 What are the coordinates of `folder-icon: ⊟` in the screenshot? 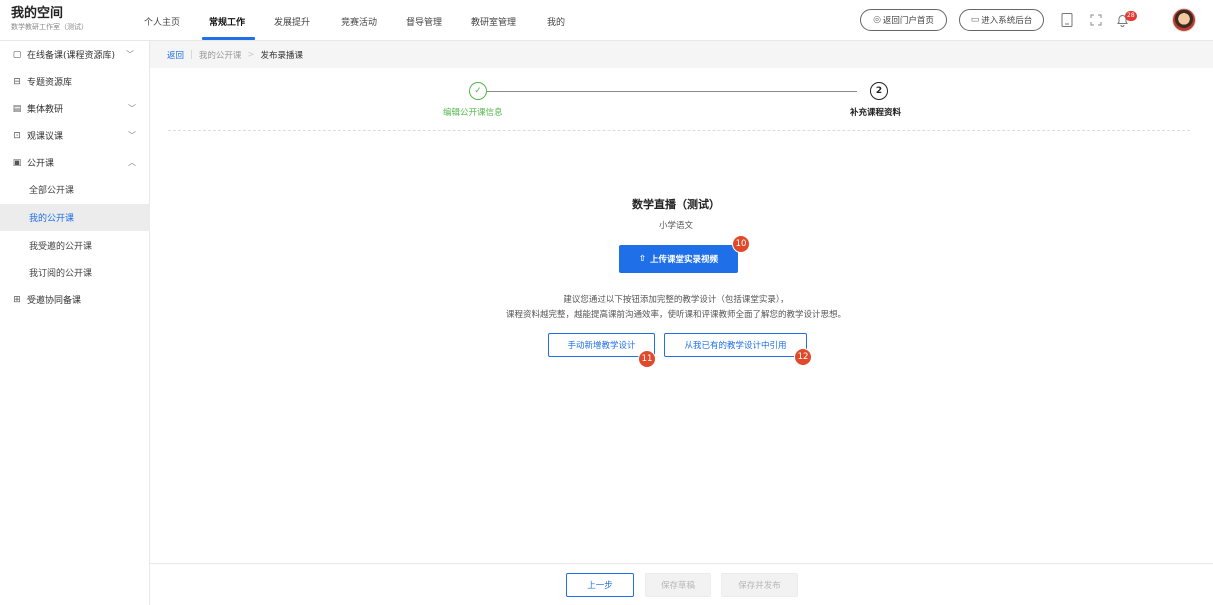 It's located at (17, 81).